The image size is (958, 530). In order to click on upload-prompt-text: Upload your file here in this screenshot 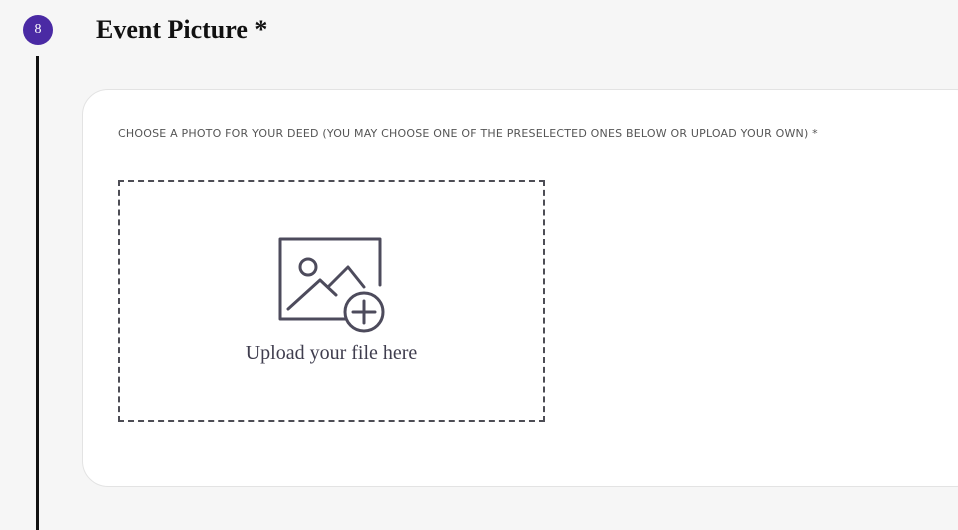, I will do `click(331, 353)`.